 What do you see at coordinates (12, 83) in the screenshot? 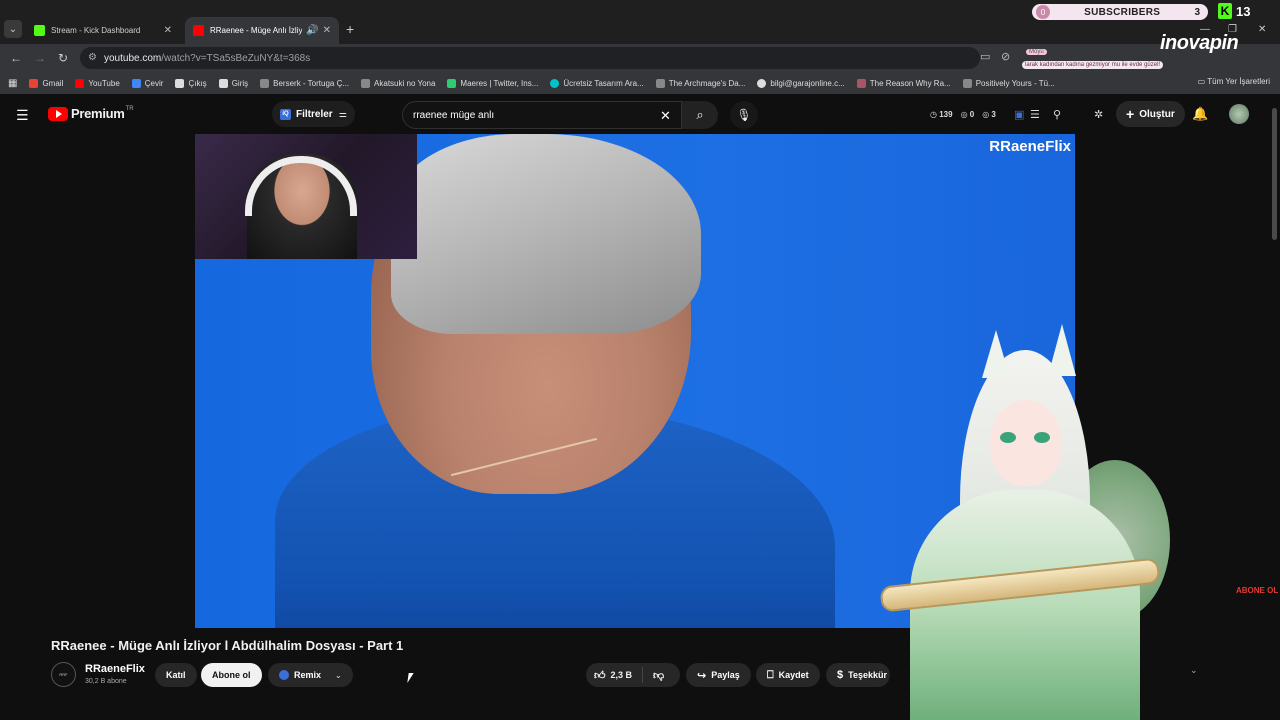
I see `apps-grid-icon: ▦` at bounding box center [12, 83].